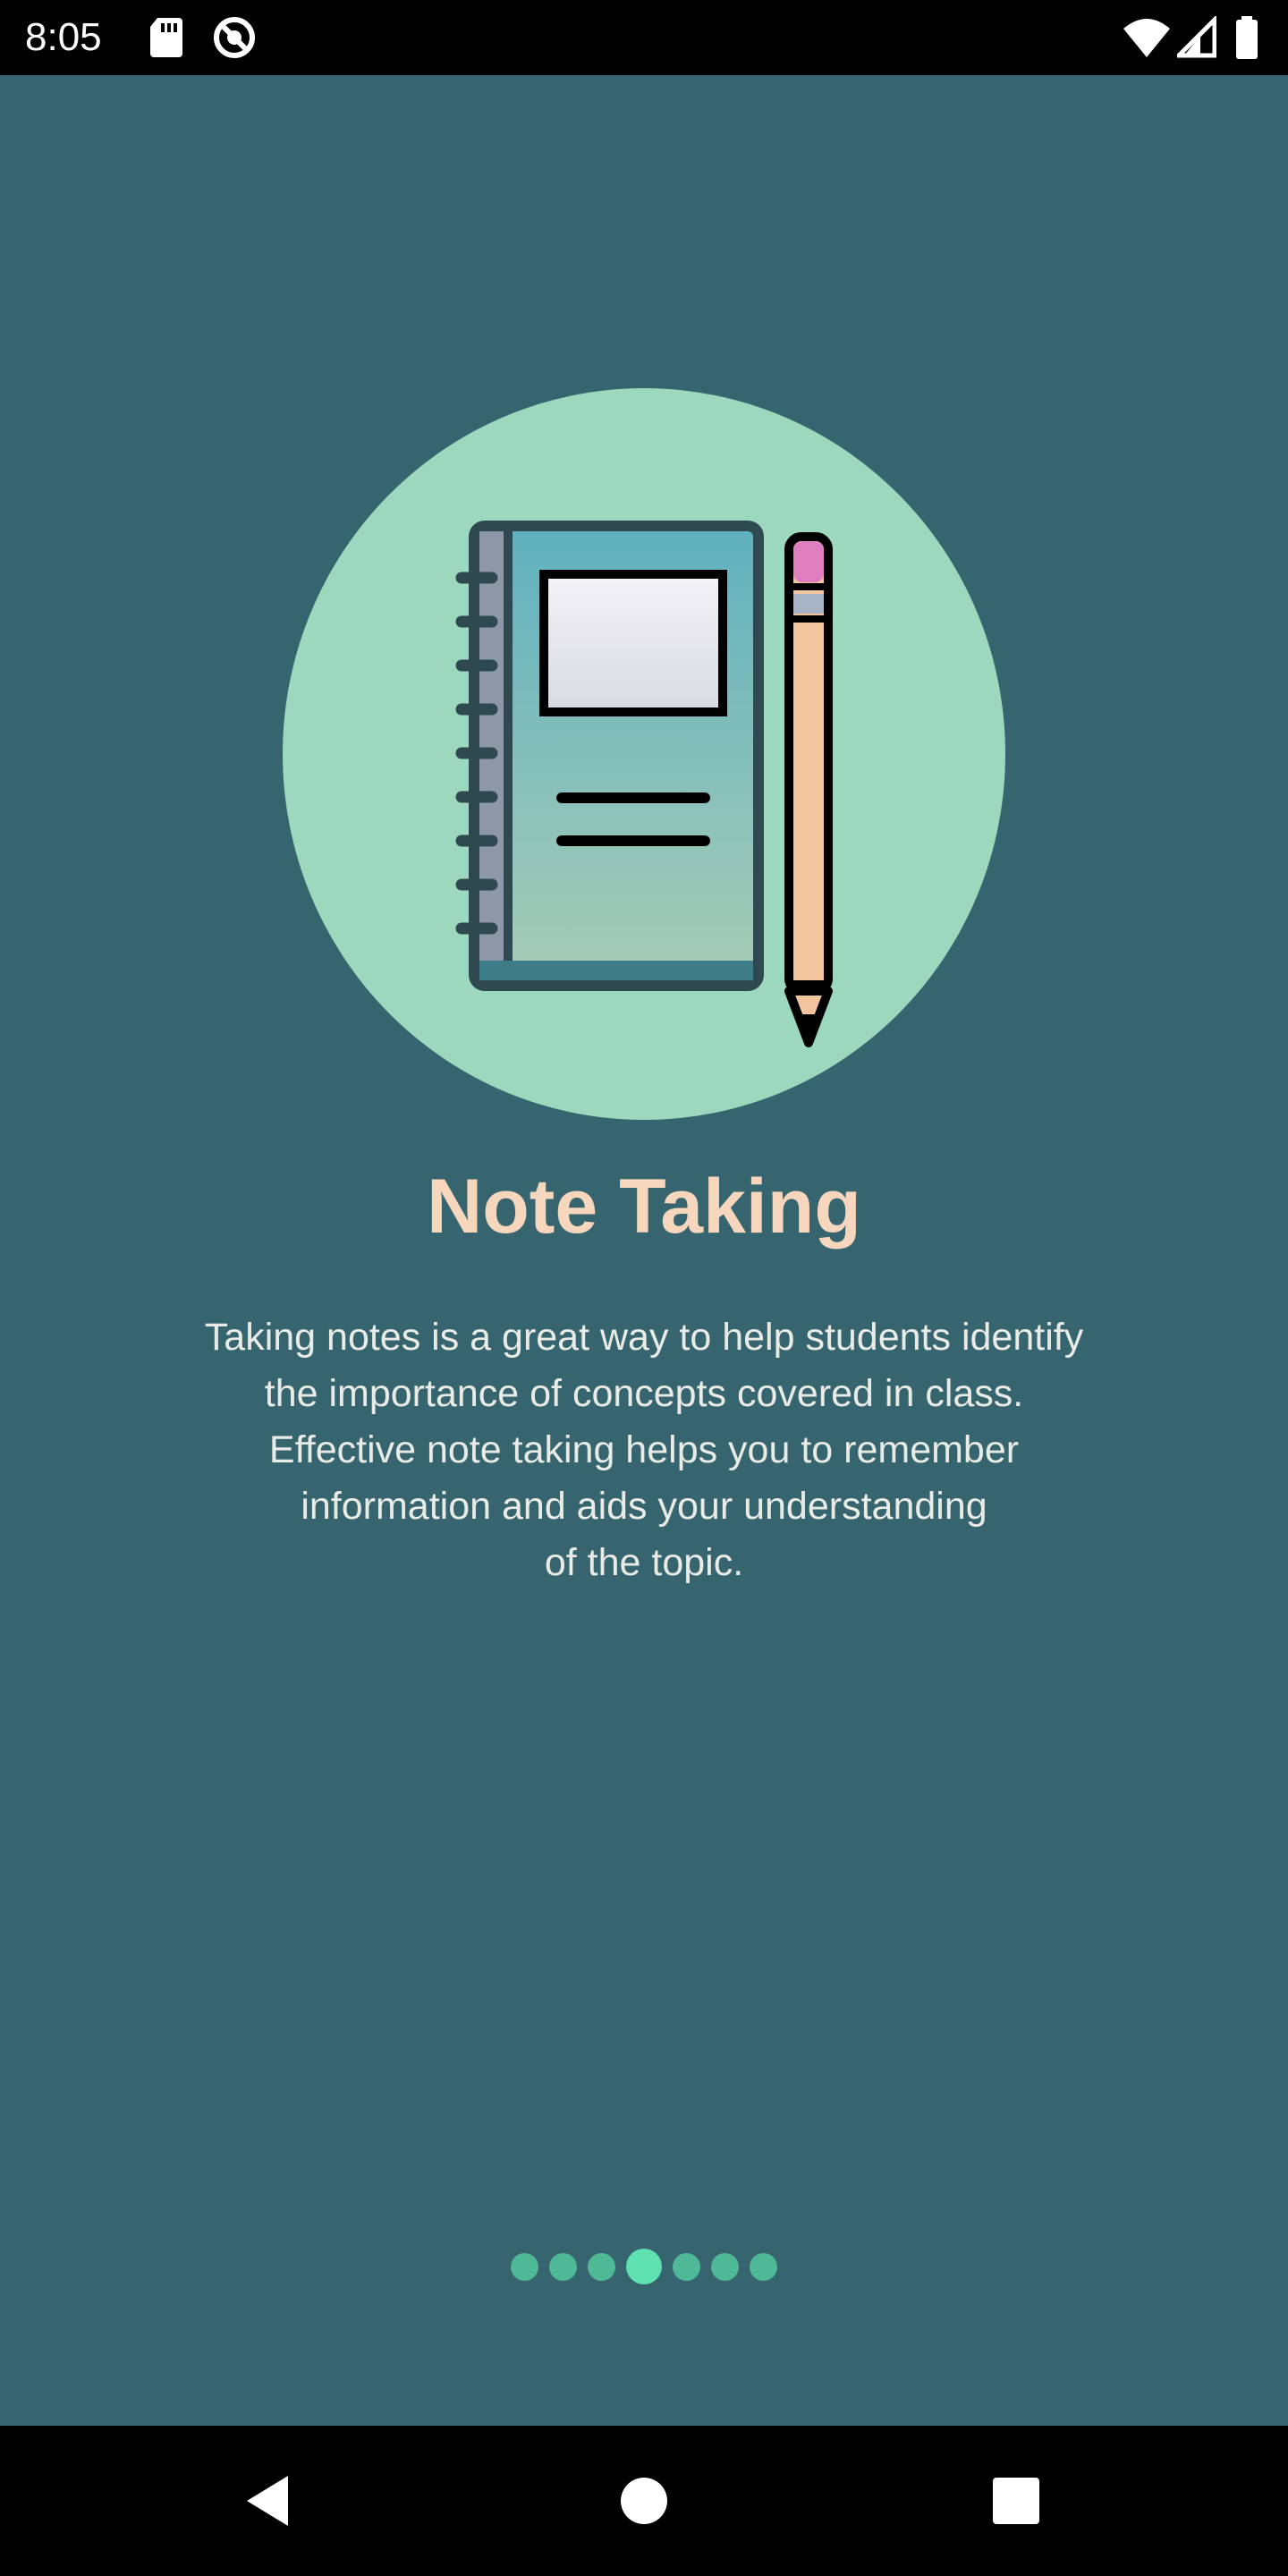 The image size is (1288, 2576). I want to click on notebook-pencil-icon, so click(644, 784).